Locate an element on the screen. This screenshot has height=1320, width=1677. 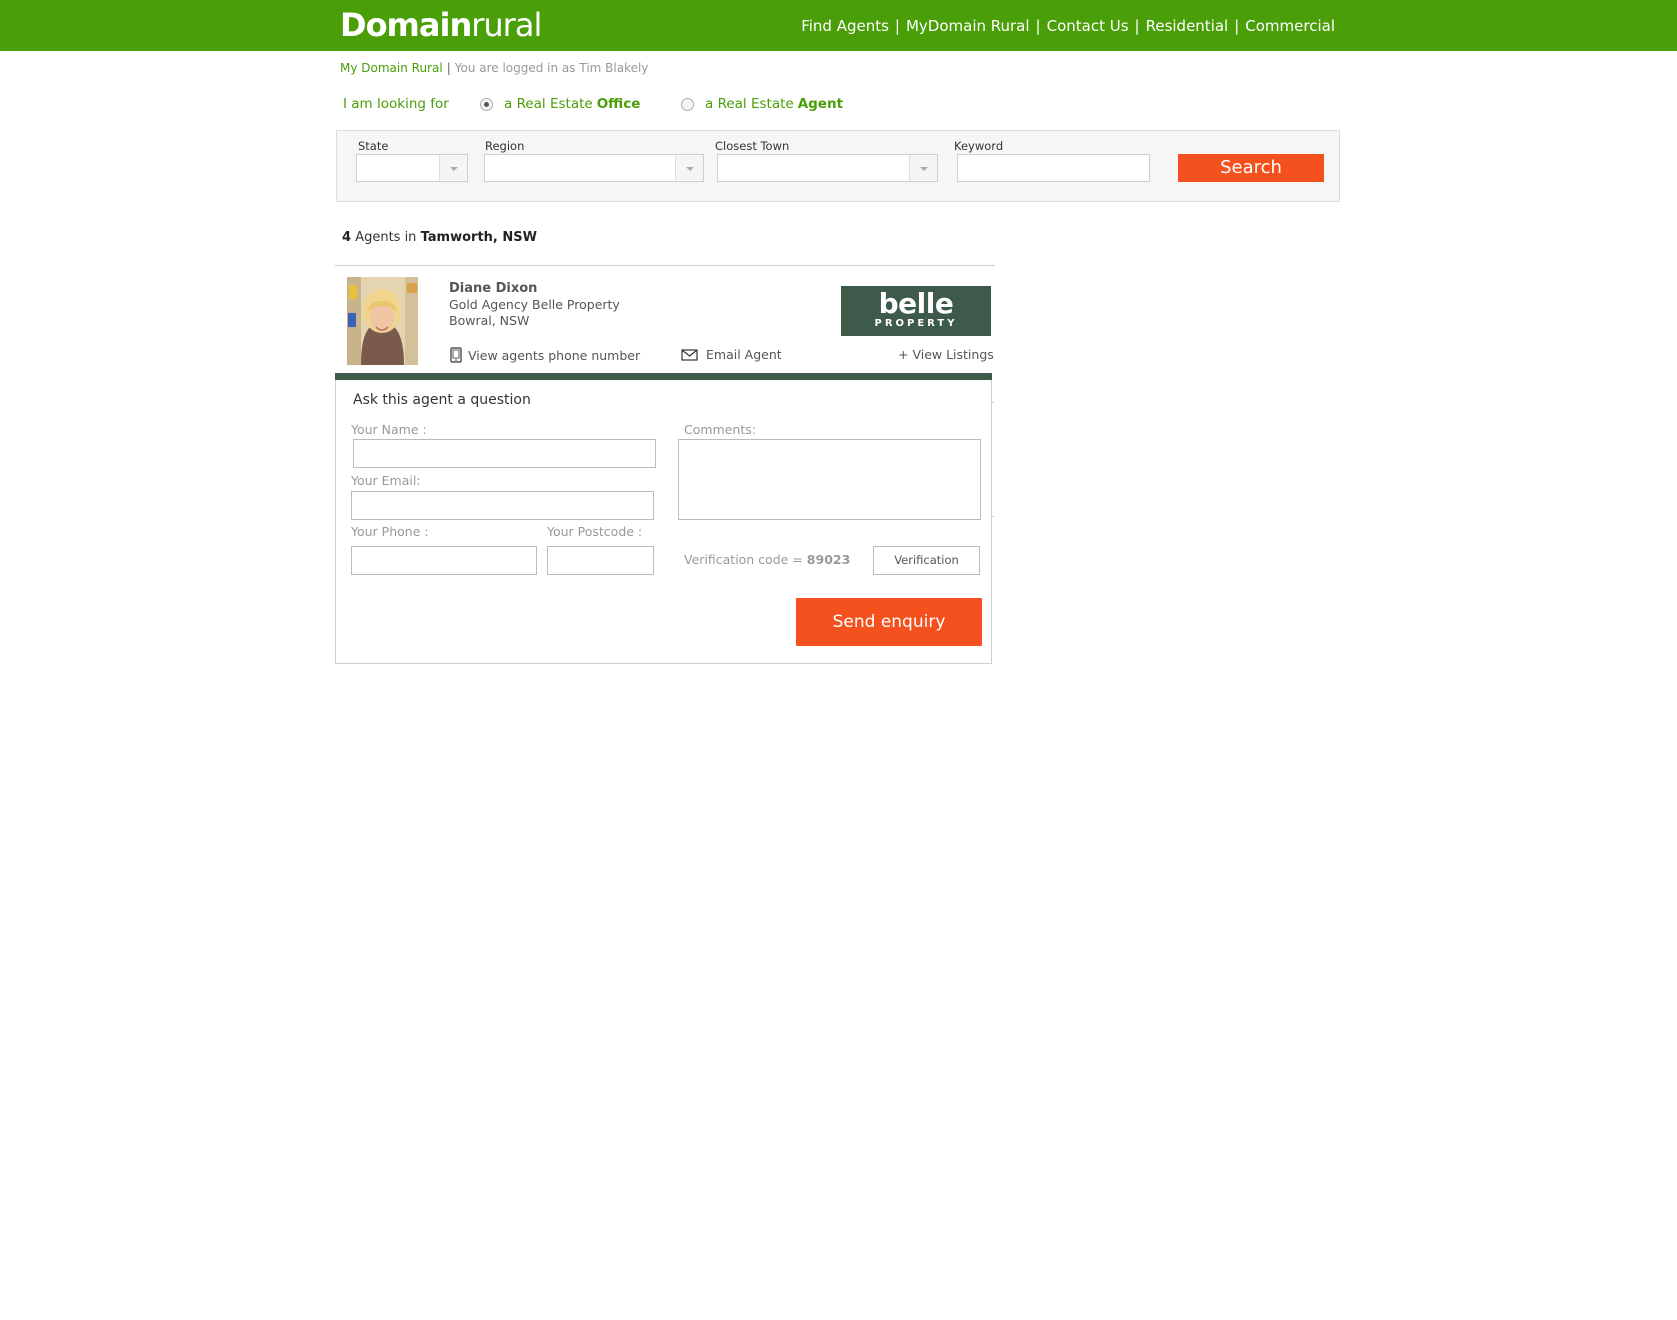
brand-name: belle is located at coordinates (916, 303).